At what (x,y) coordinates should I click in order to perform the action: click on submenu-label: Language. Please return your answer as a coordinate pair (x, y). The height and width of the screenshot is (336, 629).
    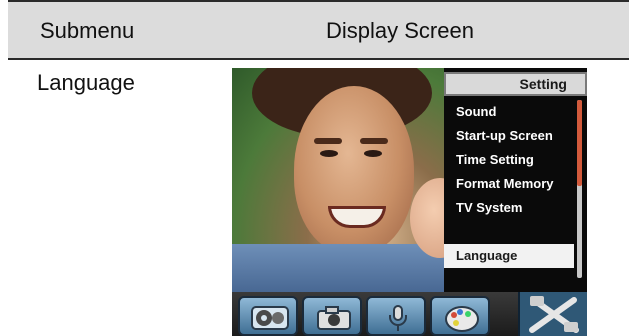
    Looking at the image, I should click on (86, 82).